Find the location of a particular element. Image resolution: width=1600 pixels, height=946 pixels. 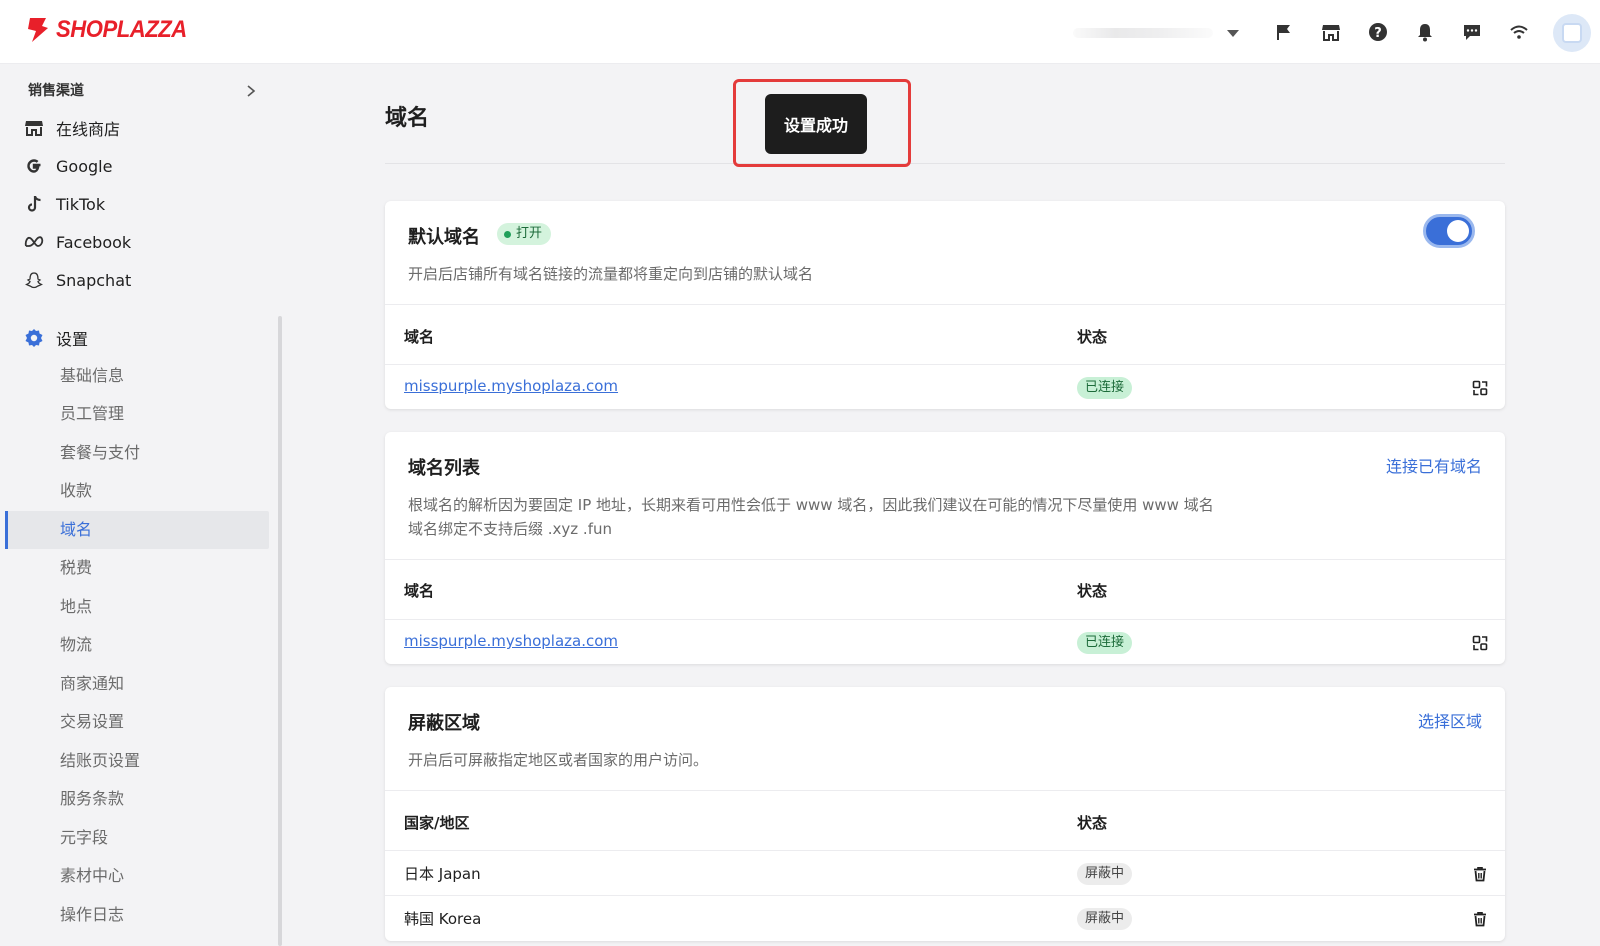

sidebar-item-domains: 域名 is located at coordinates (76, 530).